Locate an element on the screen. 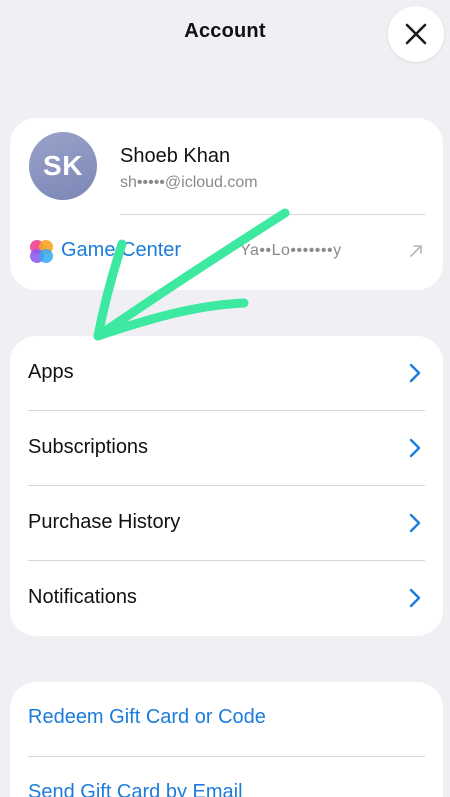 The width and height of the screenshot is (450, 797). menu-item-notifications: Notifications is located at coordinates (226, 598).